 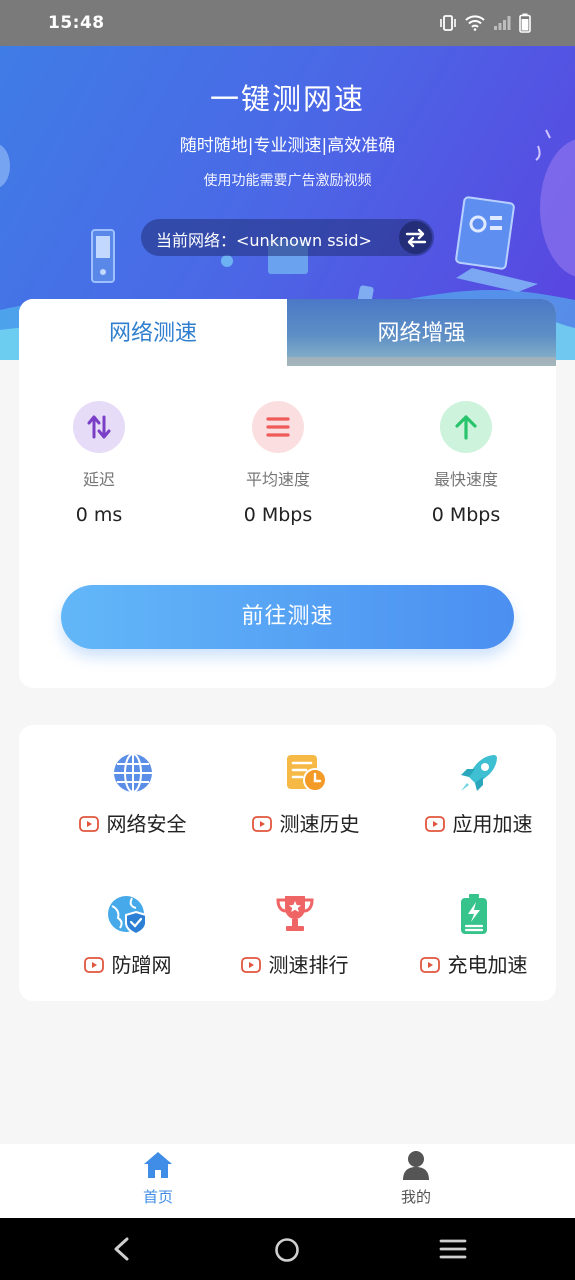 I want to click on home-circle-icon, so click(x=287, y=1250).